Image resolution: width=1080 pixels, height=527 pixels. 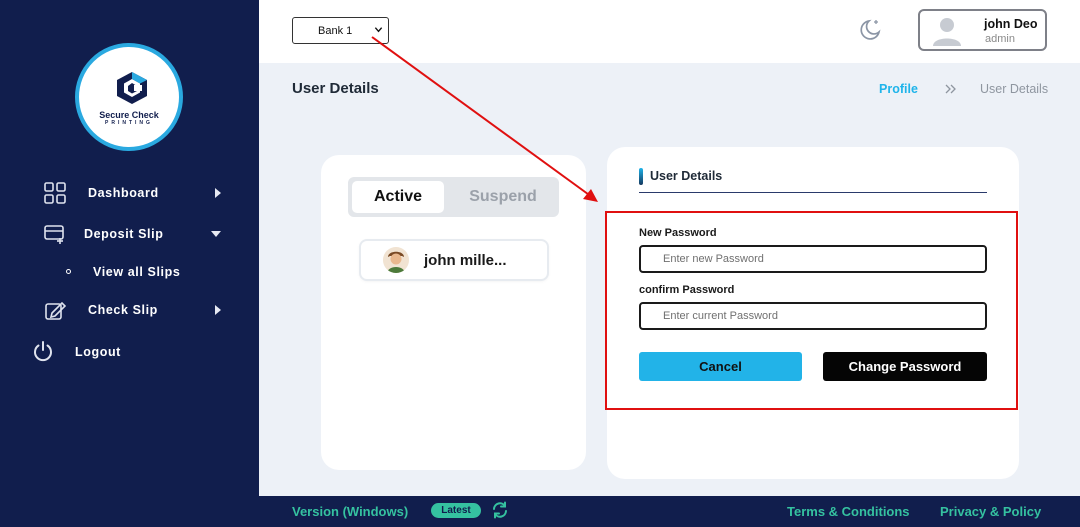 I want to click on sidebar-item-logout: Logout, so click(x=129, y=352).